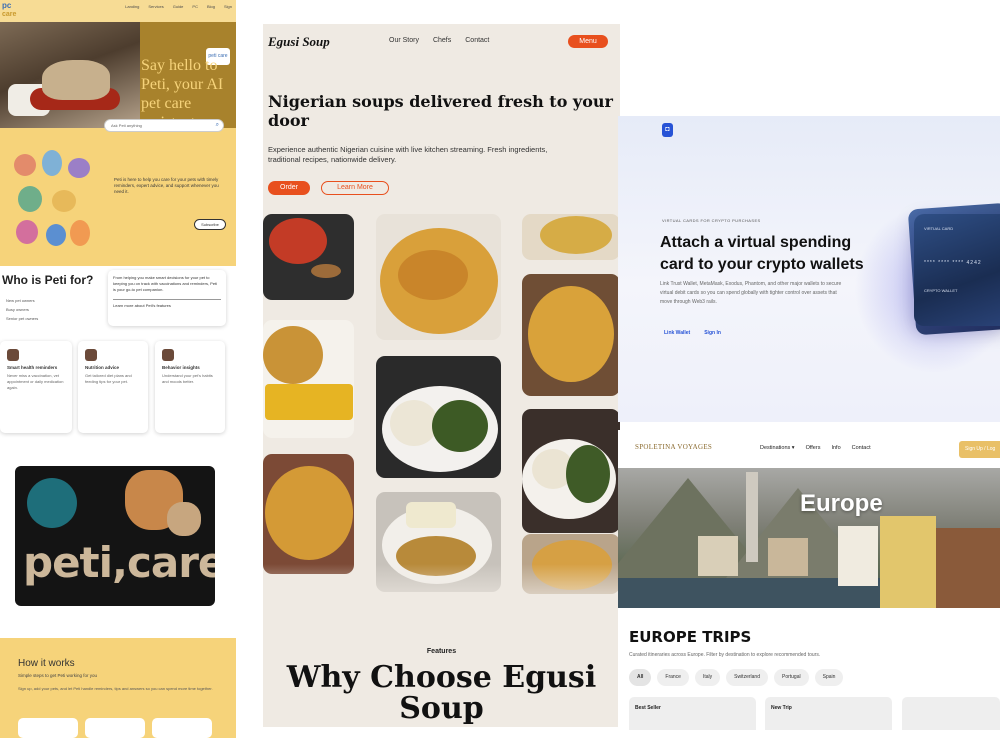 The image size is (1000, 749). Describe the element at coordinates (52, 503) in the screenshot. I see `paw-print-shape` at that location.